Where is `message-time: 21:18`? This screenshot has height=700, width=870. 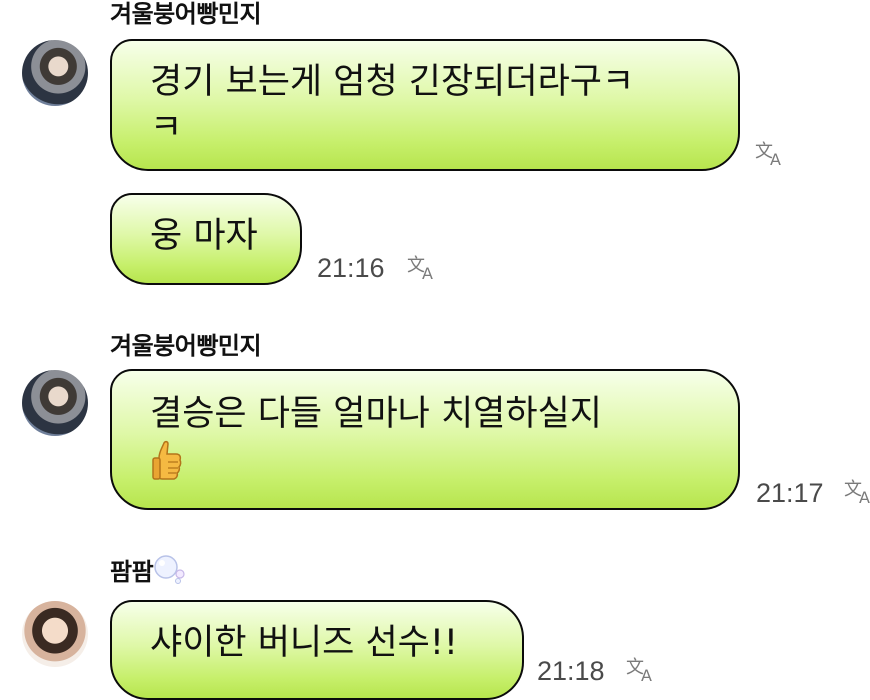
message-time: 21:18 is located at coordinates (571, 671).